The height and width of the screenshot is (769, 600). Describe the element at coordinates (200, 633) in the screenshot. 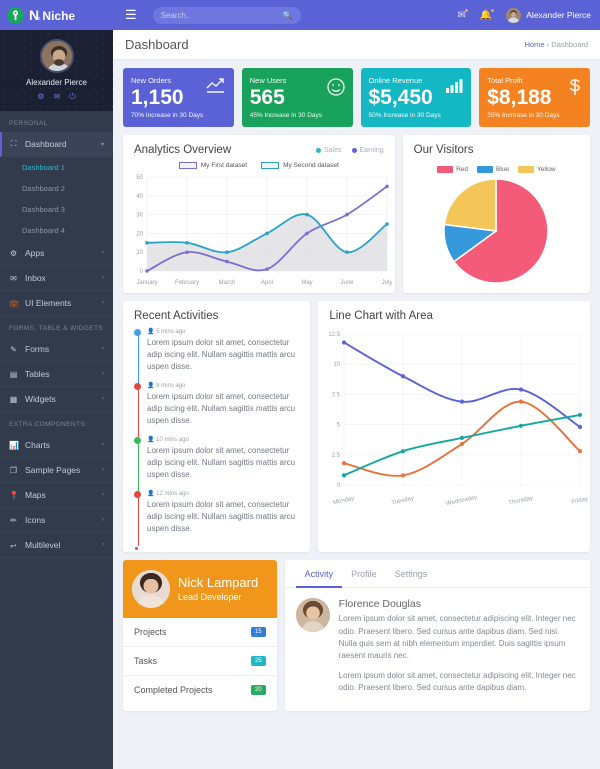

I see `profile-stat-row: Projects 15` at that location.